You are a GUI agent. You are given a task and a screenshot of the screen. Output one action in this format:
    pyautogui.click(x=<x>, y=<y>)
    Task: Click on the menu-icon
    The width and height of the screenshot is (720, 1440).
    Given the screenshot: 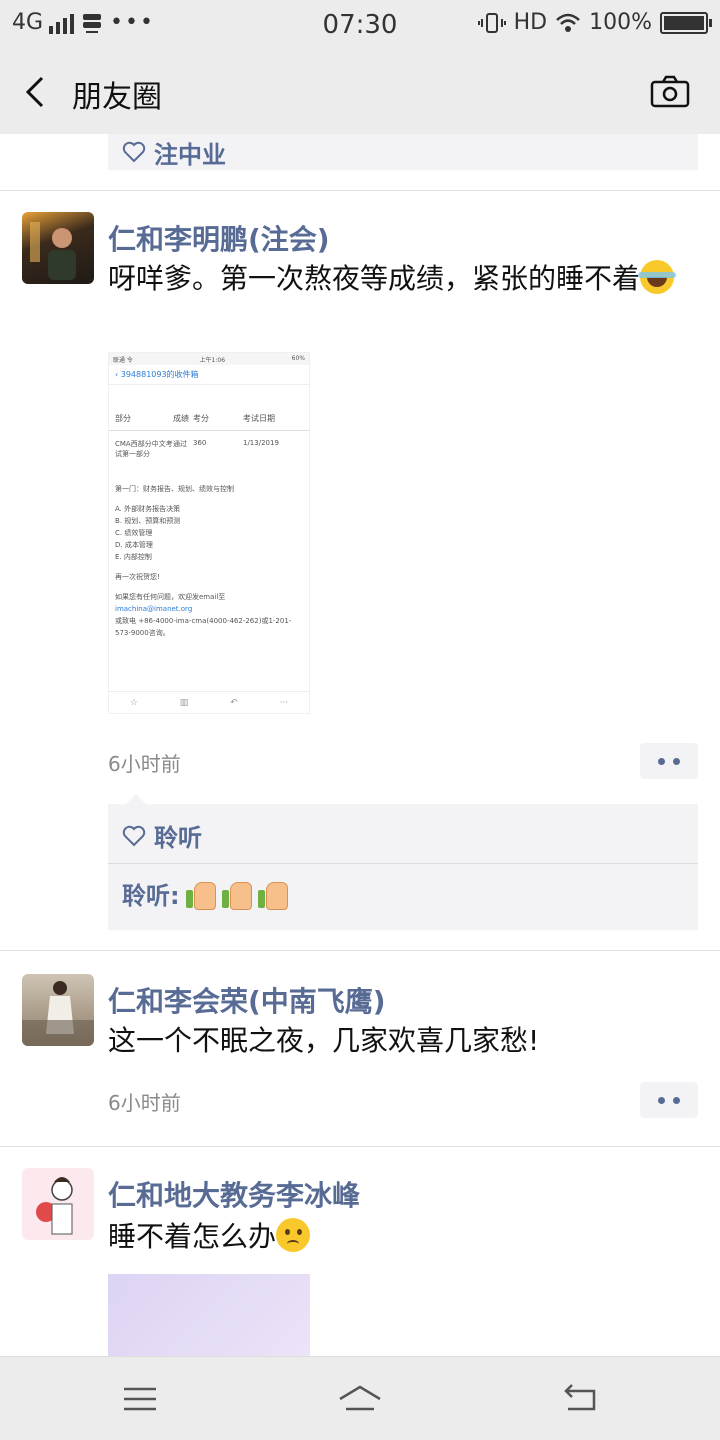 What is the action you would take?
    pyautogui.click(x=140, y=1399)
    